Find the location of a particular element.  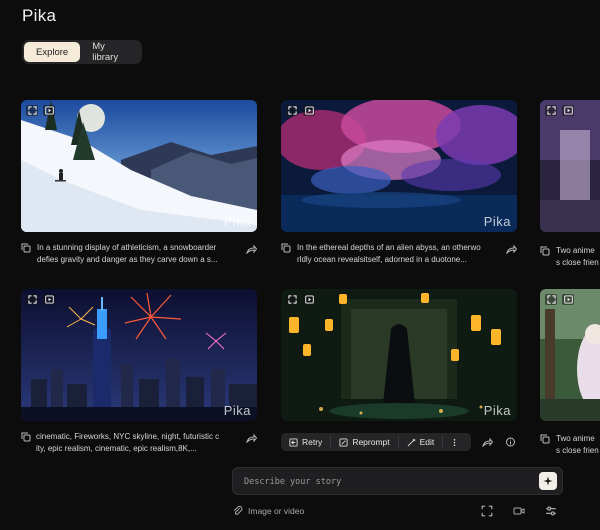

wand-icon is located at coordinates (411, 442).